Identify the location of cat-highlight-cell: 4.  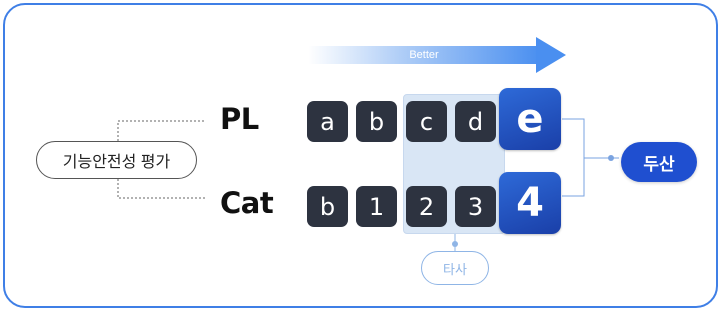
(530, 203).